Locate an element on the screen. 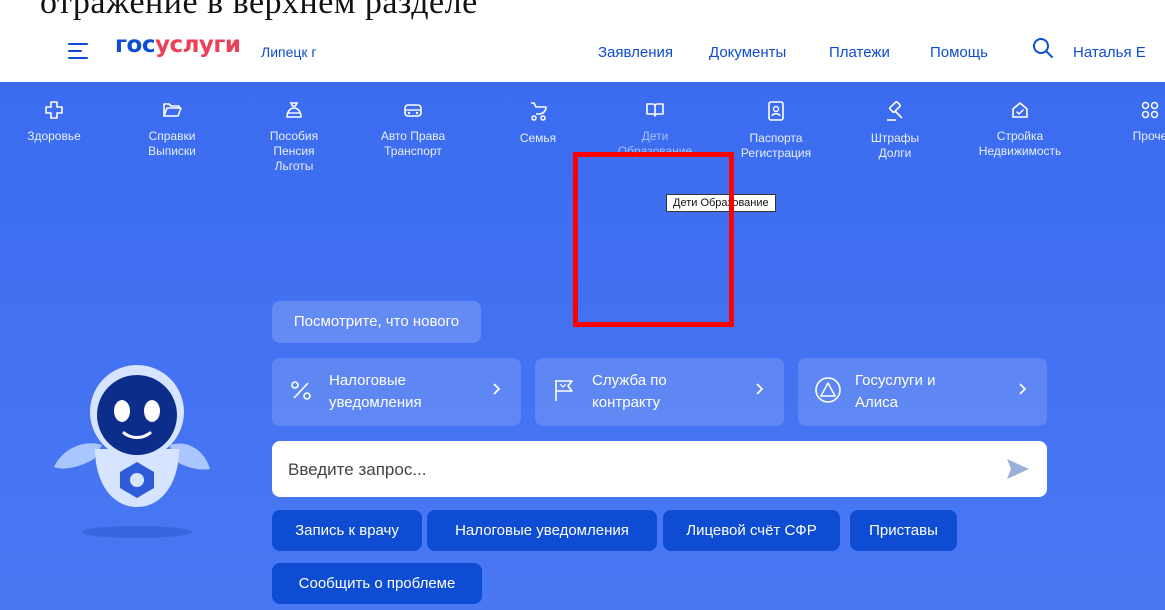  category-label: Авто Права Транспорт is located at coordinates (413, 143).